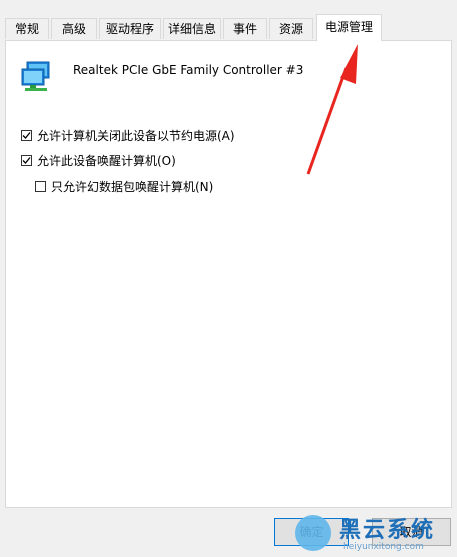  I want to click on network-adapter-icon, so click(35, 76).